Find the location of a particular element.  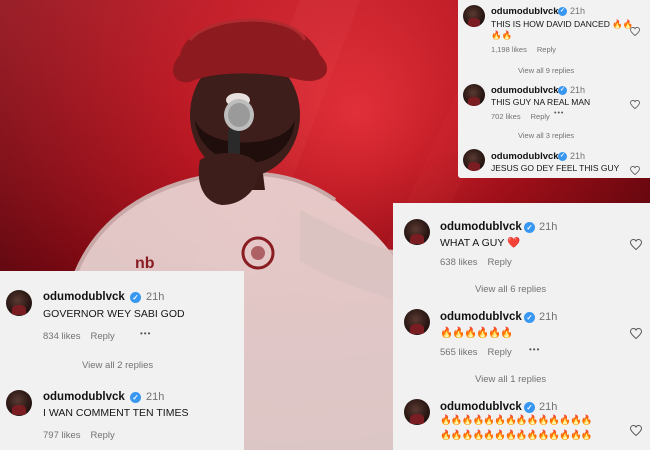

comment-text-continued: 🔥🔥🔥🔥🔥🔥🔥🔥🔥🔥🔥🔥🔥🔥 is located at coordinates (516, 435).